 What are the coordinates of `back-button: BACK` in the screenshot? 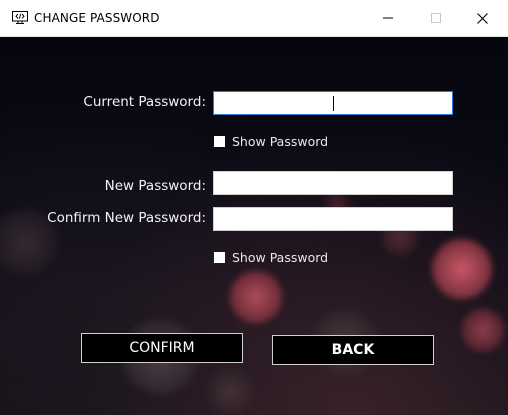 It's located at (353, 350).